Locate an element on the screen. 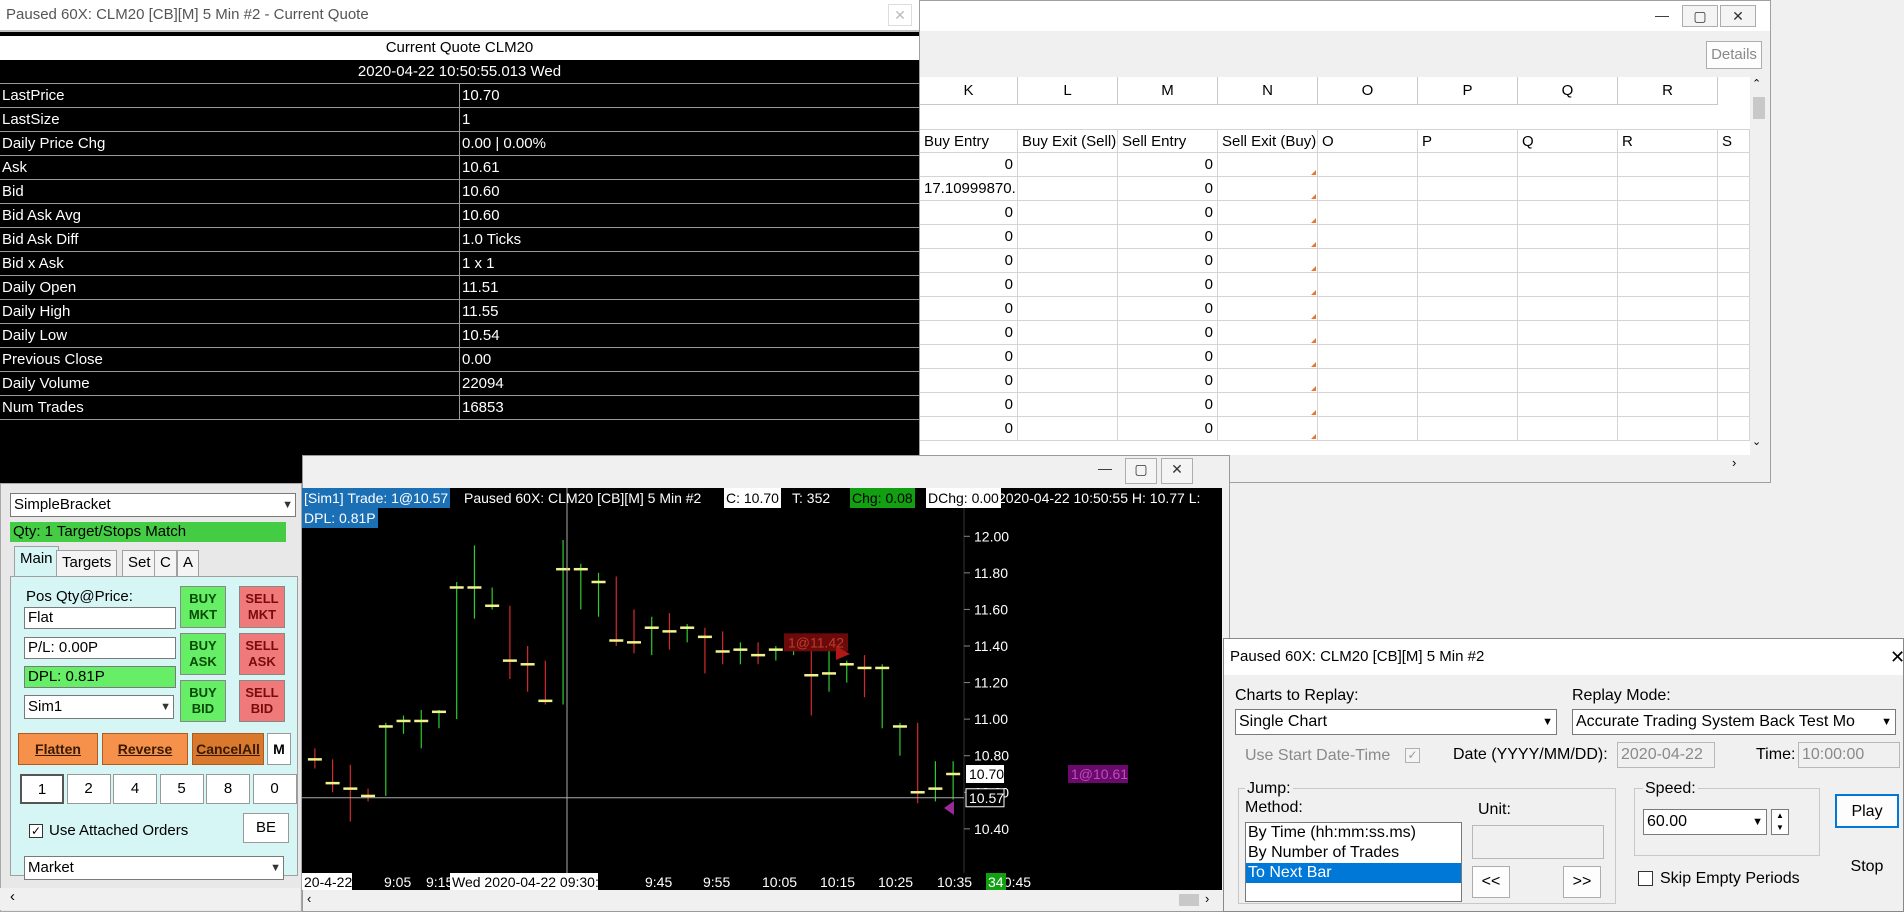 Image resolution: width=1904 pixels, height=912 pixels. order-type-select: Market ▼ is located at coordinates (154, 868).